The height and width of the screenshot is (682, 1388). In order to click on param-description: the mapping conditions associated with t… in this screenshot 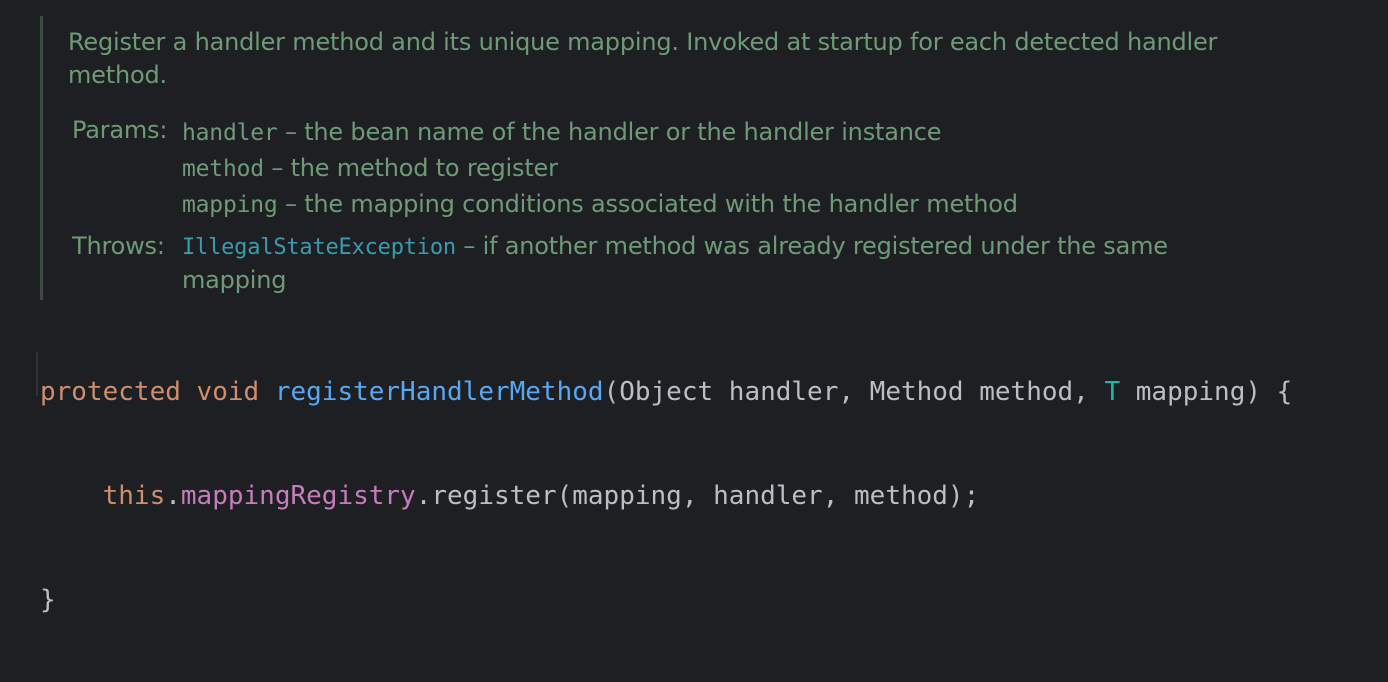, I will do `click(661, 204)`.